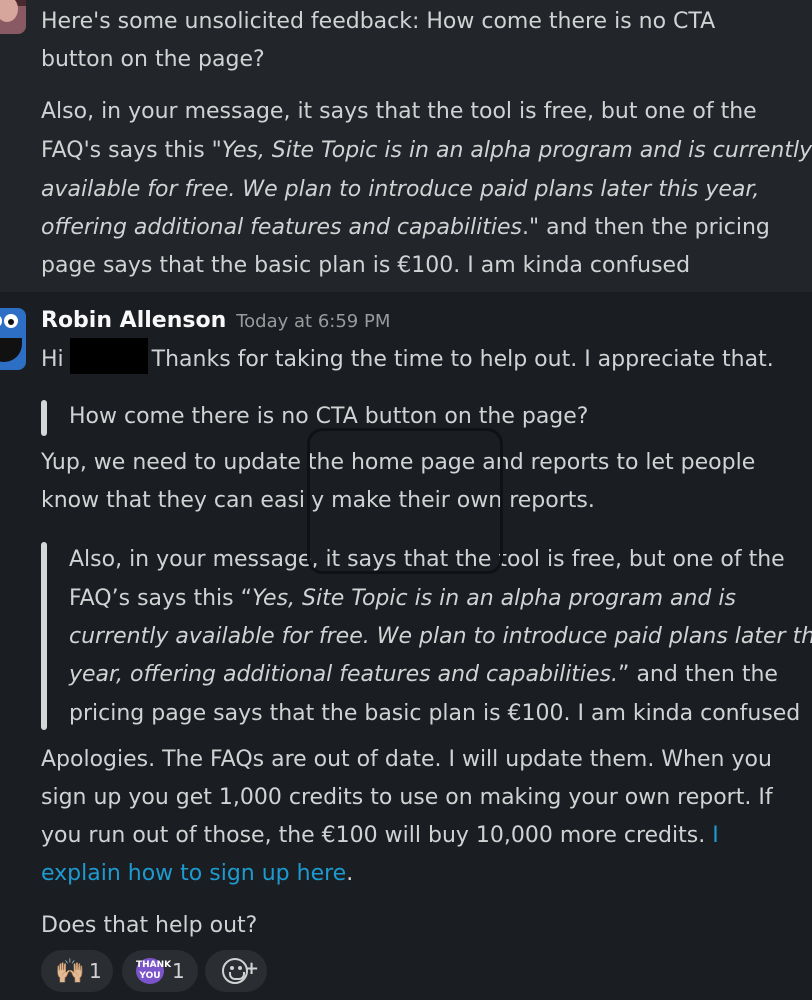 The height and width of the screenshot is (1000, 812). Describe the element at coordinates (153, 59) in the screenshot. I see `message-text: button on the page?` at that location.